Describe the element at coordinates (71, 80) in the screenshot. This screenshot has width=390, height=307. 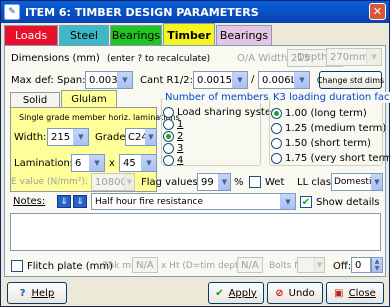
I see `span-label: Span:` at that location.